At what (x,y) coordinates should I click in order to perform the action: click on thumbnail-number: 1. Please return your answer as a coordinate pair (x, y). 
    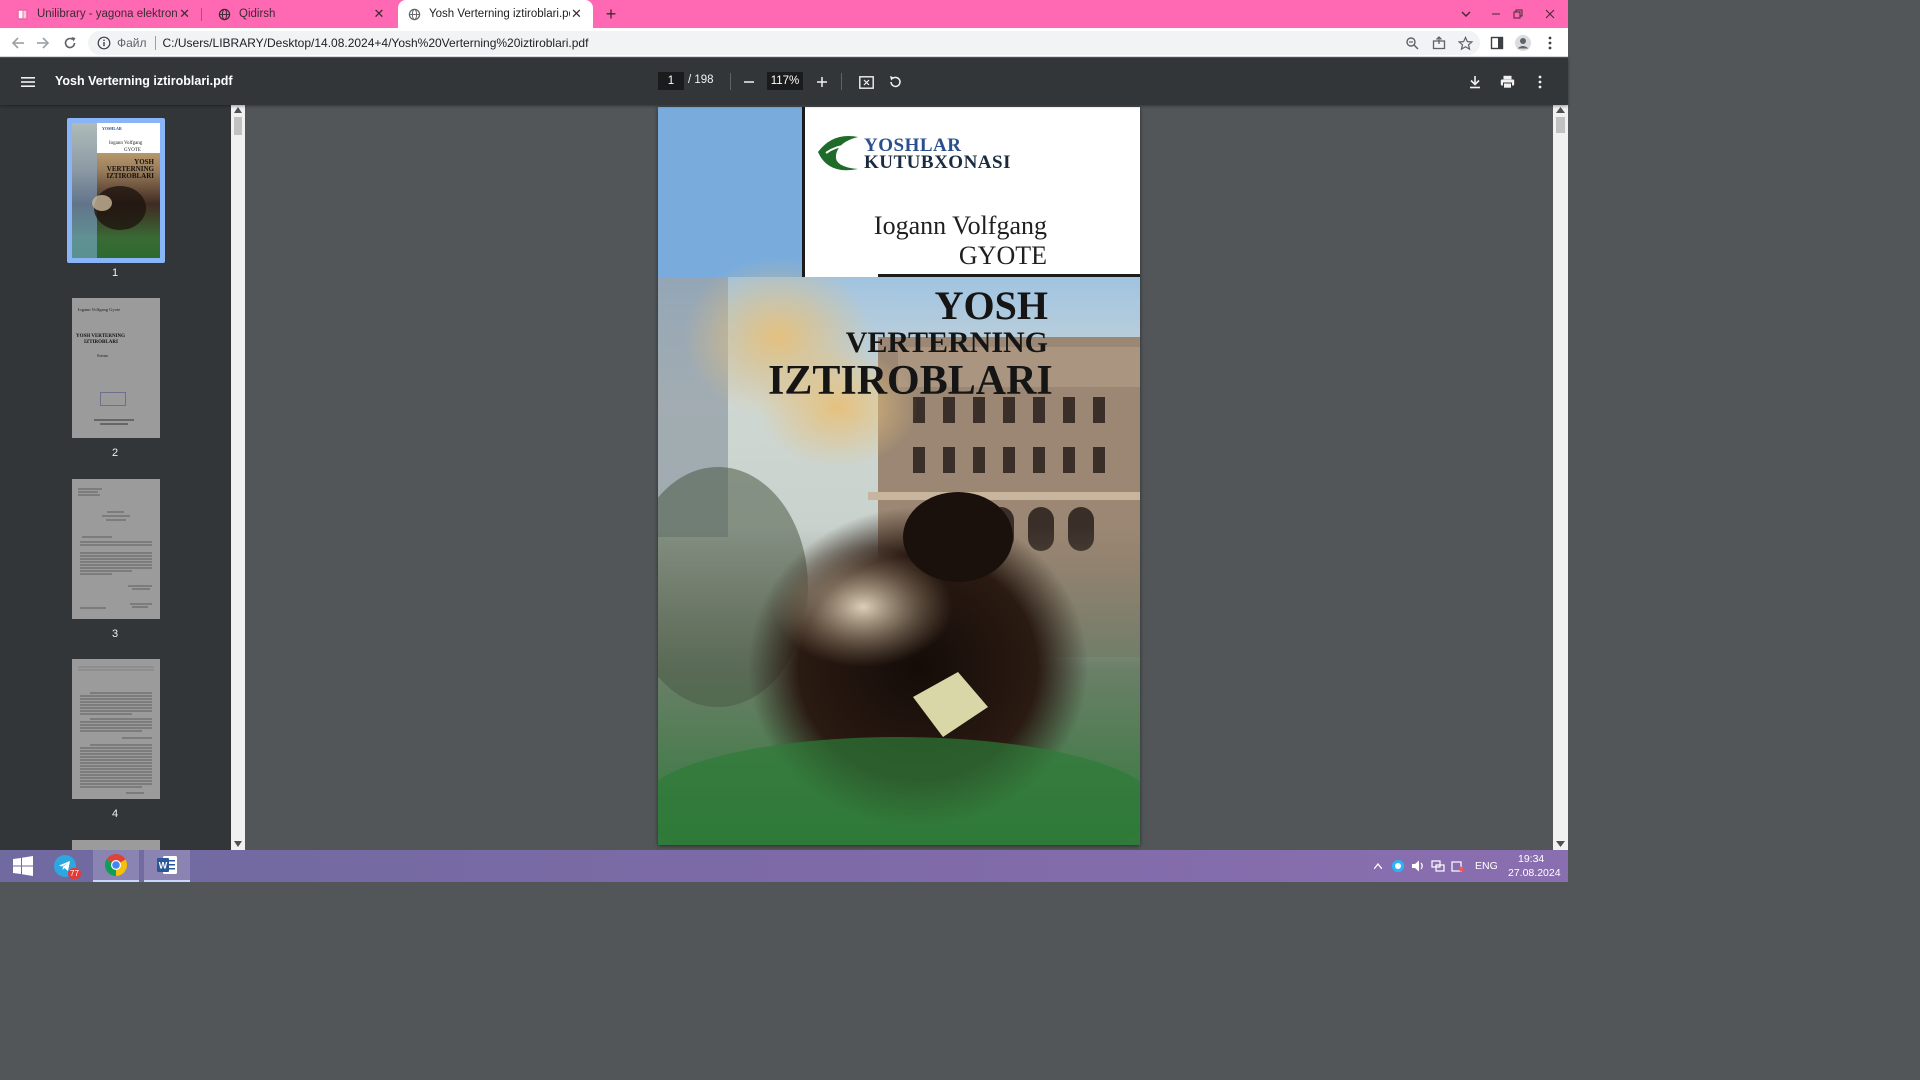
    Looking at the image, I should click on (115, 273).